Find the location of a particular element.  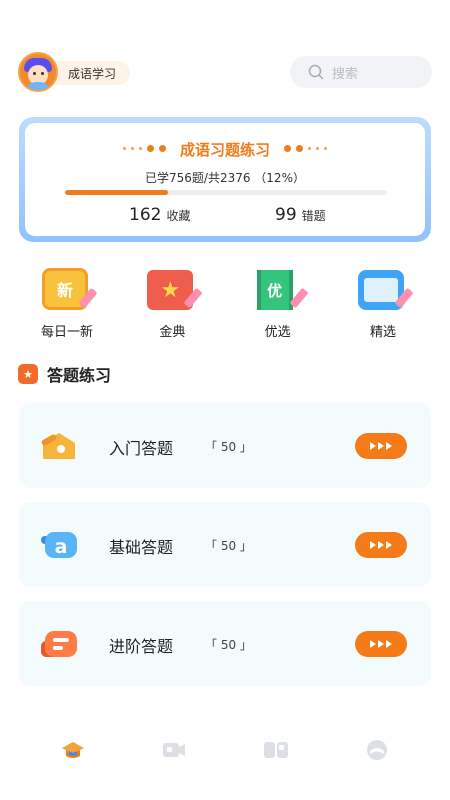

practice-card-basic: a 基础答题 「 50 」 is located at coordinates (225, 544).